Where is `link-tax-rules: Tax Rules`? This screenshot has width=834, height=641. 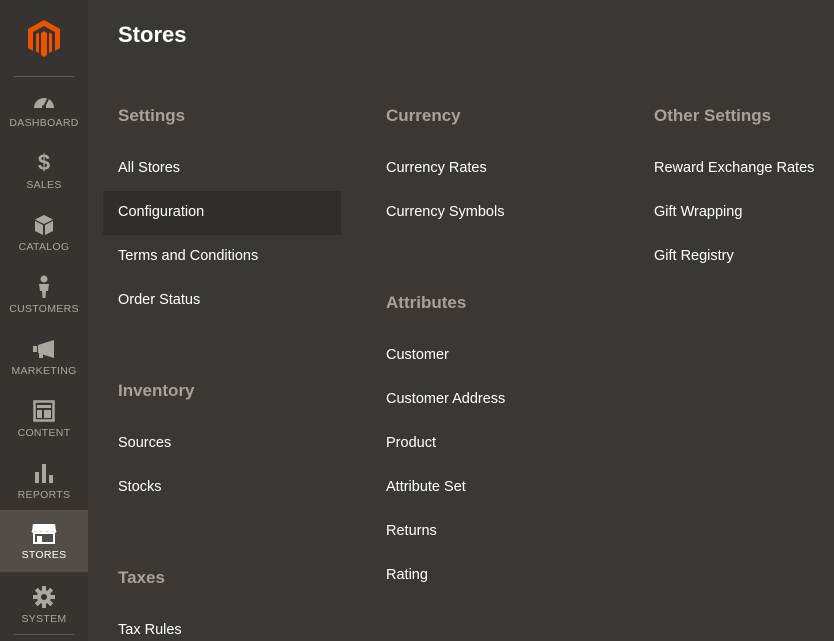
link-tax-rules: Tax Rules is located at coordinates (150, 630).